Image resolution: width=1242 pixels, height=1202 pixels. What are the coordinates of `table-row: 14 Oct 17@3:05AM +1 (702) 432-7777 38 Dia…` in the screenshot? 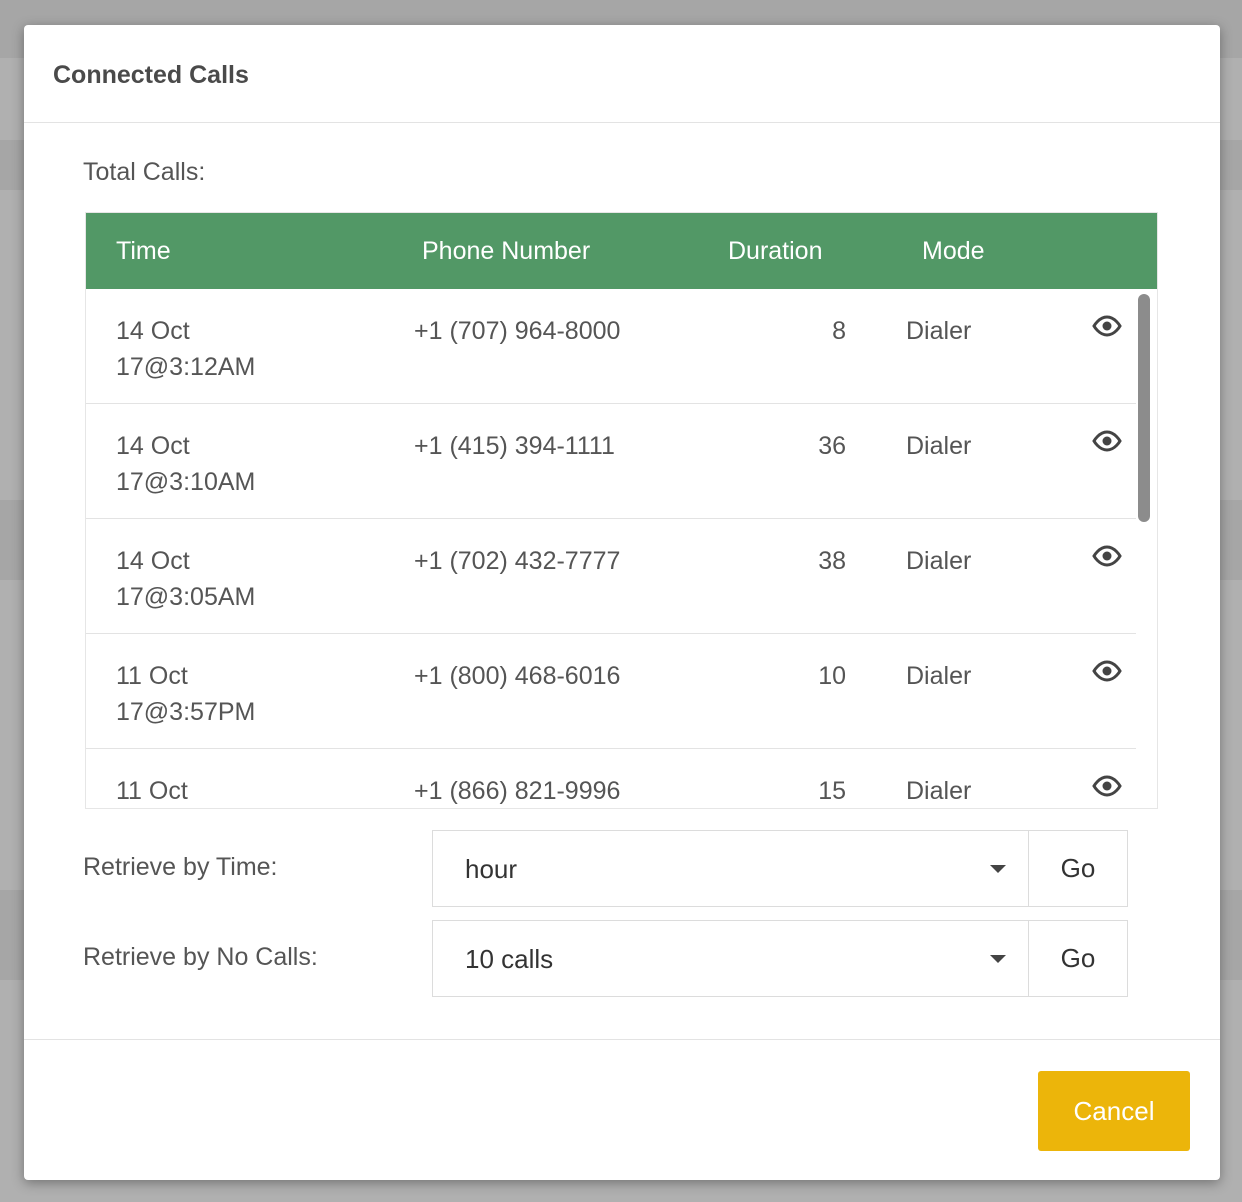 It's located at (611, 576).